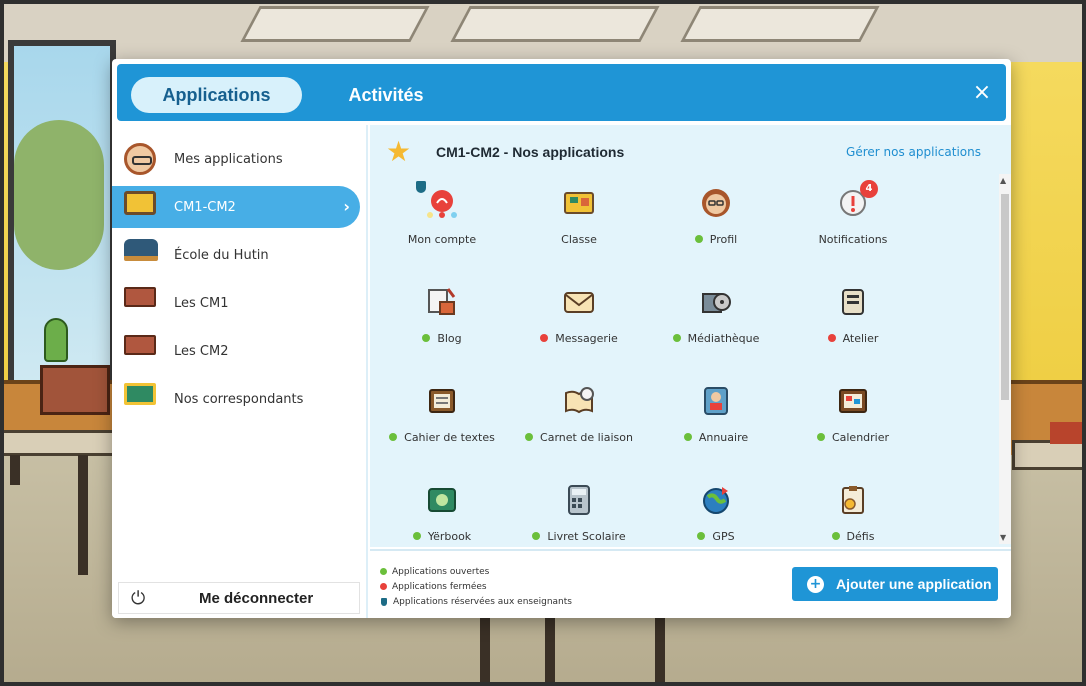 Image resolution: width=1086 pixels, height=686 pixels. I want to click on sidebar-item-label: Nos correspondants, so click(239, 399).